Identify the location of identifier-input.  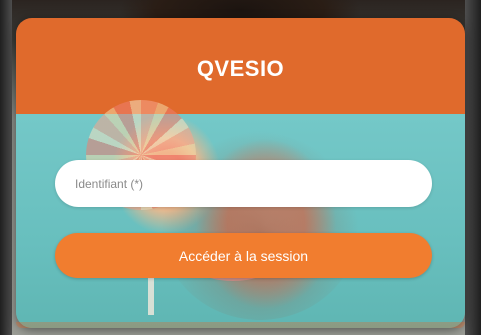
(243, 183).